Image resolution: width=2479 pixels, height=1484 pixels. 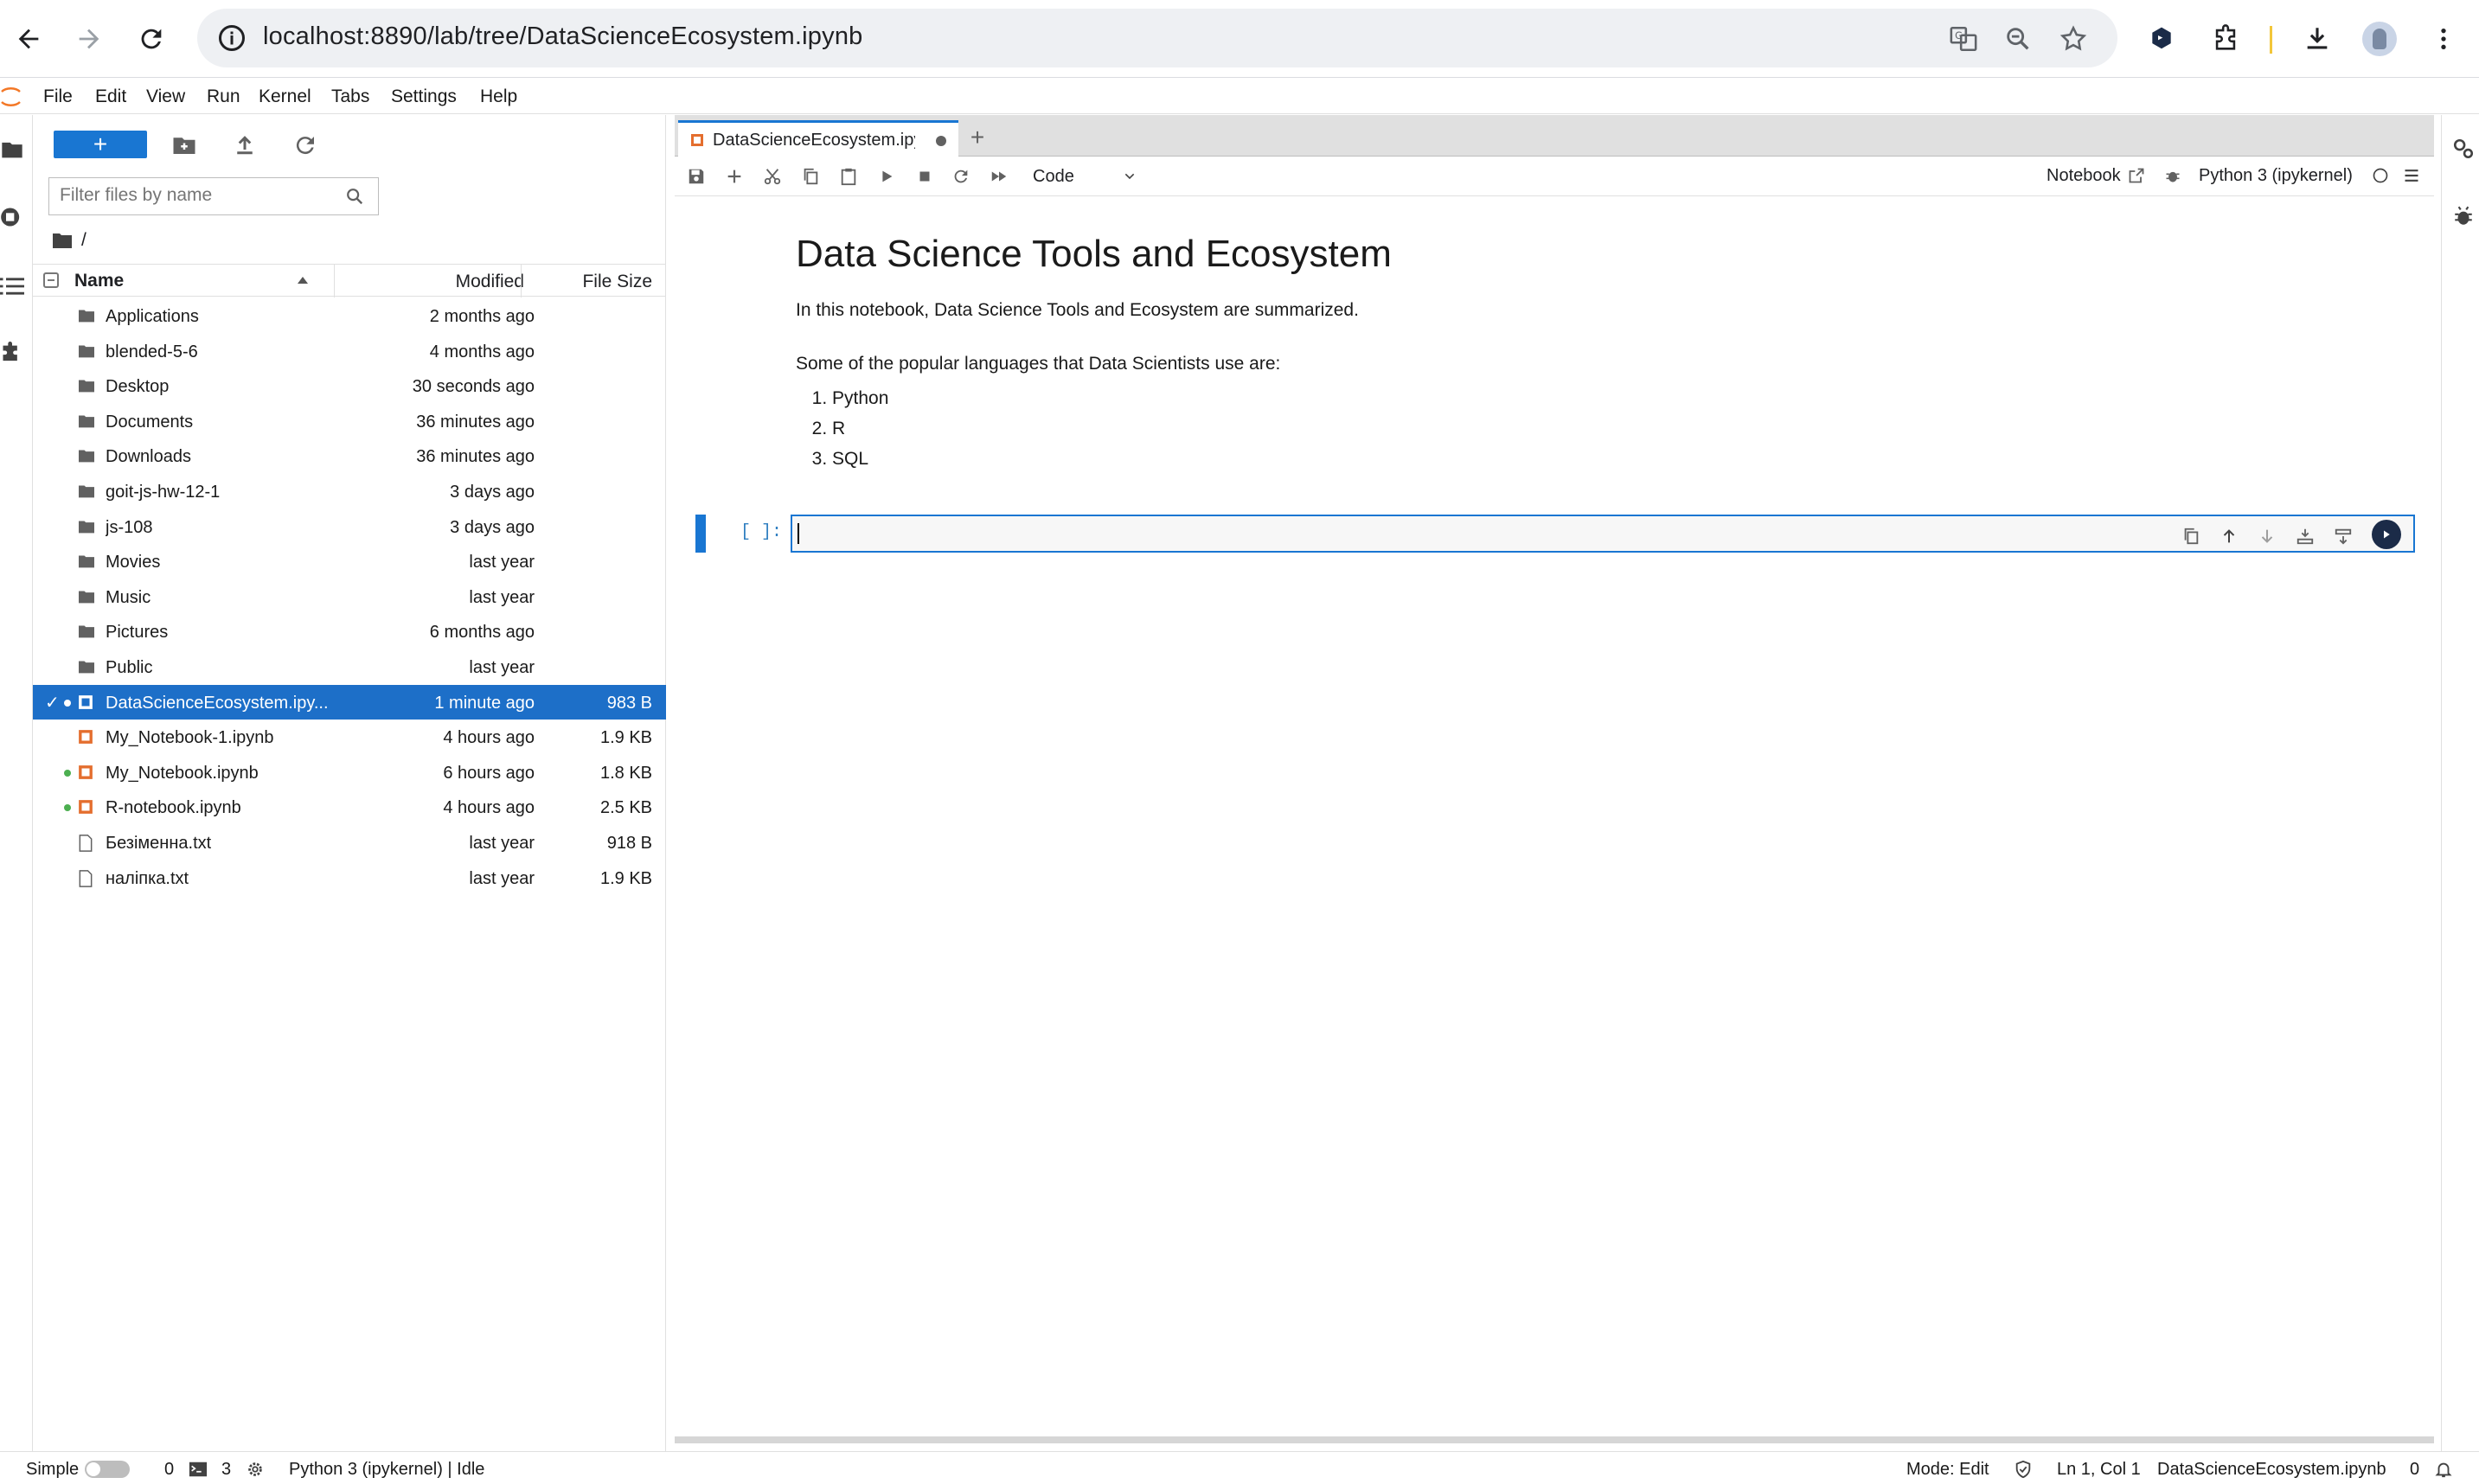 I want to click on new-launcher-button: +, so click(x=100, y=145).